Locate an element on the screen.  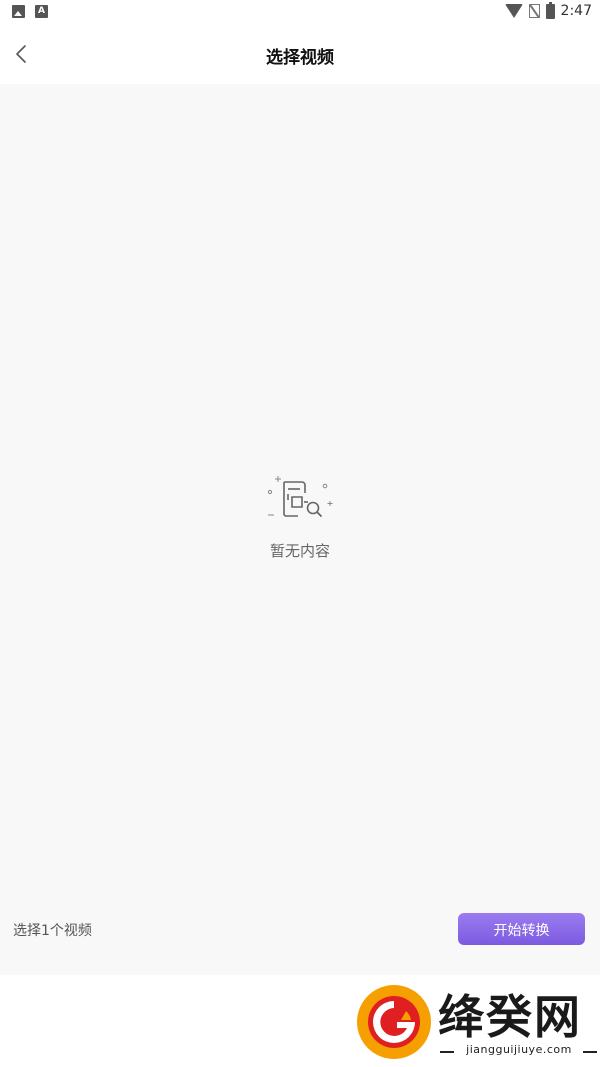
watermark-logo-icon is located at coordinates (394, 1022).